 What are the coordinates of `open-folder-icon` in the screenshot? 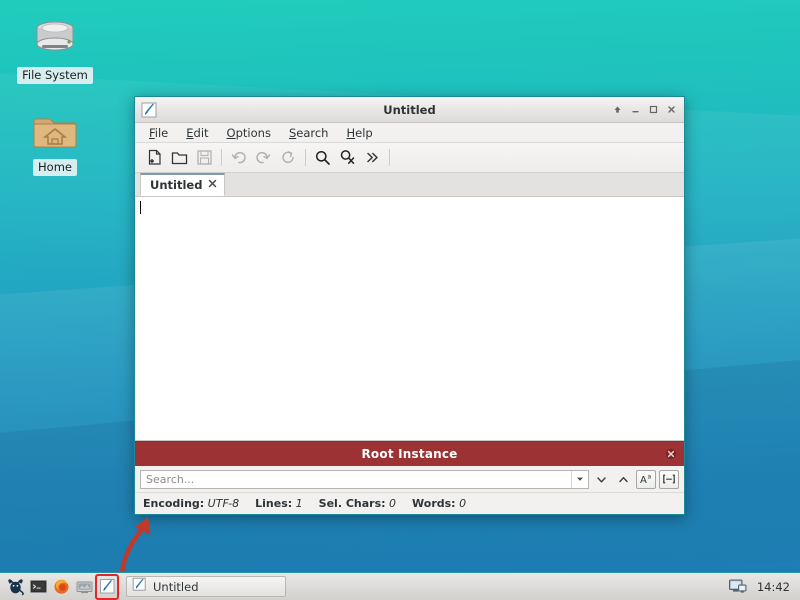 It's located at (179, 157).